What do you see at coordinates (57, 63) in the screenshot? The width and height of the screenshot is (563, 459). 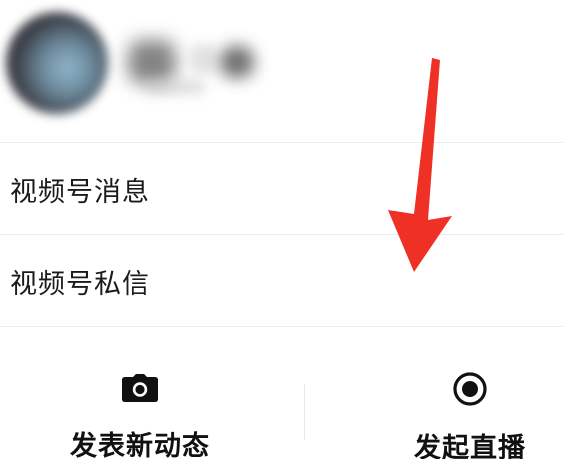 I see `avatar` at bounding box center [57, 63].